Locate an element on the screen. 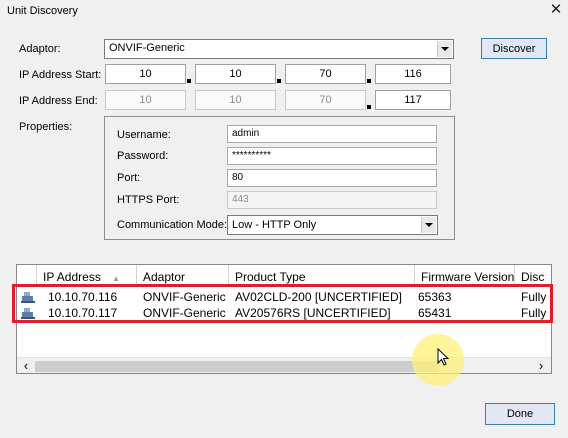 This screenshot has width=568, height=438. adaptor-label: Adaptor: is located at coordinates (40, 49).